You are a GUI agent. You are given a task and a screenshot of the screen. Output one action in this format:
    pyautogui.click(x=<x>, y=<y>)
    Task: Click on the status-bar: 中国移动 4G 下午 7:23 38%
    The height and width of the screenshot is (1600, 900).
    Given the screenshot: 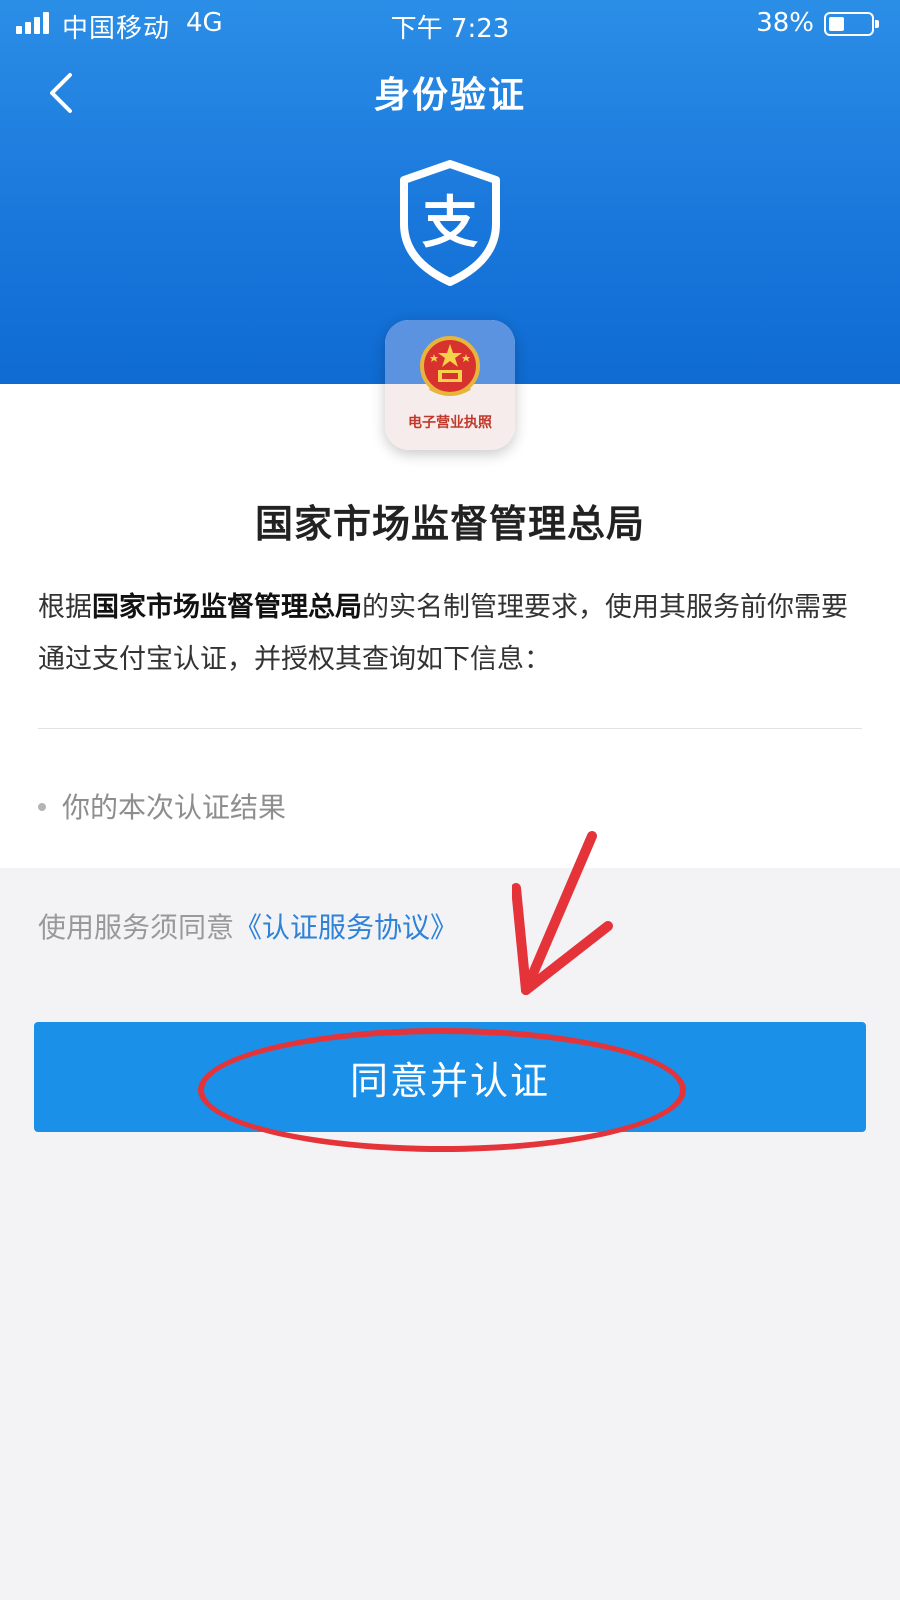 What is the action you would take?
    pyautogui.click(x=450, y=24)
    